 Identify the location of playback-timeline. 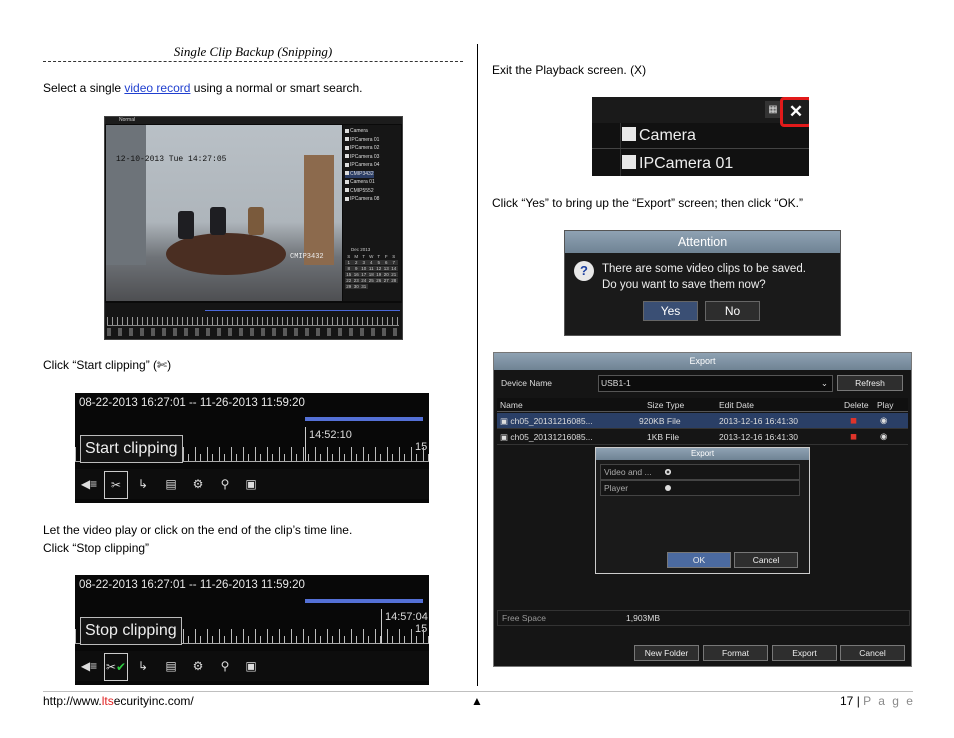
(253, 321).